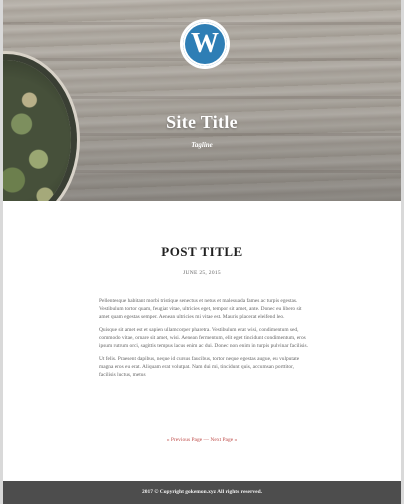 This screenshot has height=504, width=404. Describe the element at coordinates (223, 440) in the screenshot. I see `next-page-link: Next Page »` at that location.